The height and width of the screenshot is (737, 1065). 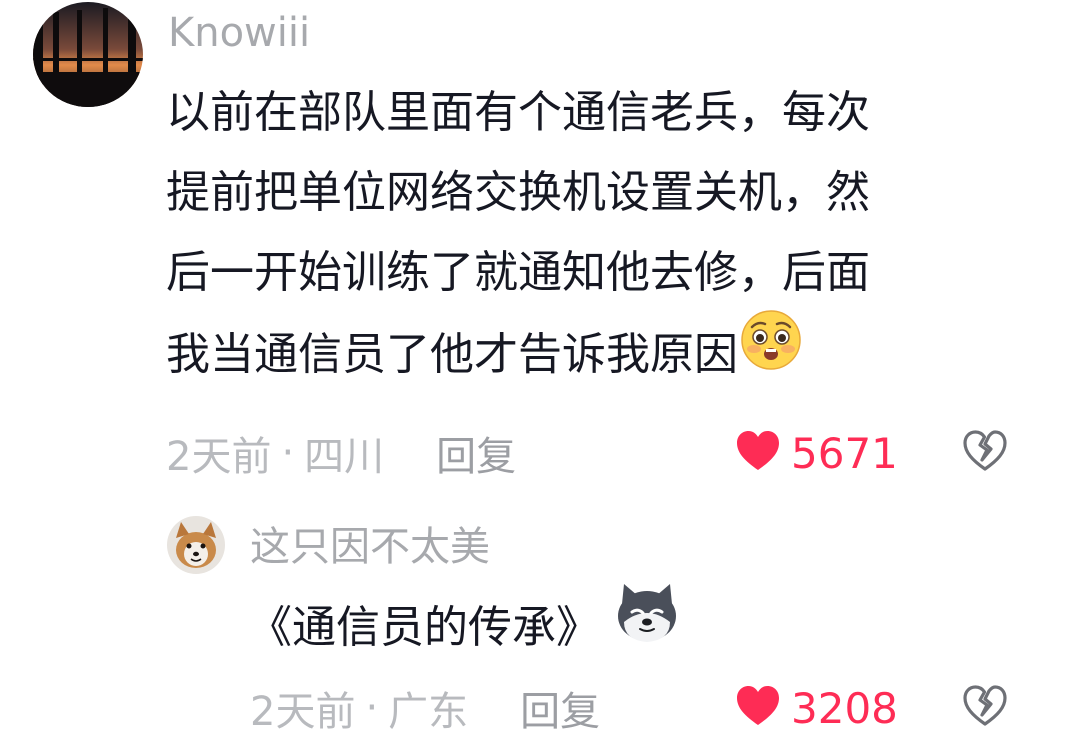 I want to click on comment-like-button: 5671, so click(x=816, y=453).